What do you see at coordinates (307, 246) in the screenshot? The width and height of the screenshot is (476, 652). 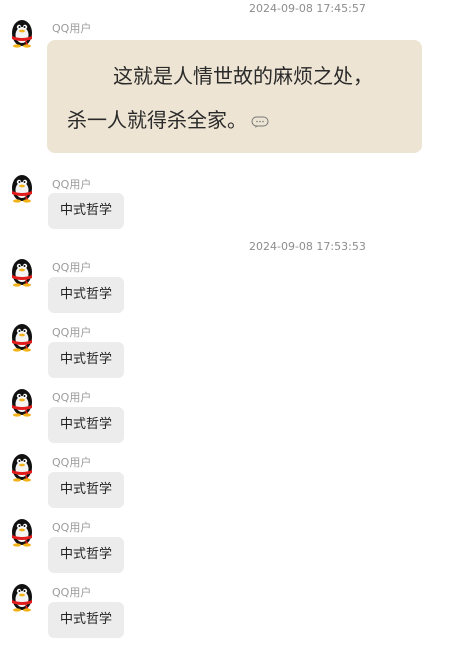 I see `timestamp: 2024-09-08 17:53:53` at bounding box center [307, 246].